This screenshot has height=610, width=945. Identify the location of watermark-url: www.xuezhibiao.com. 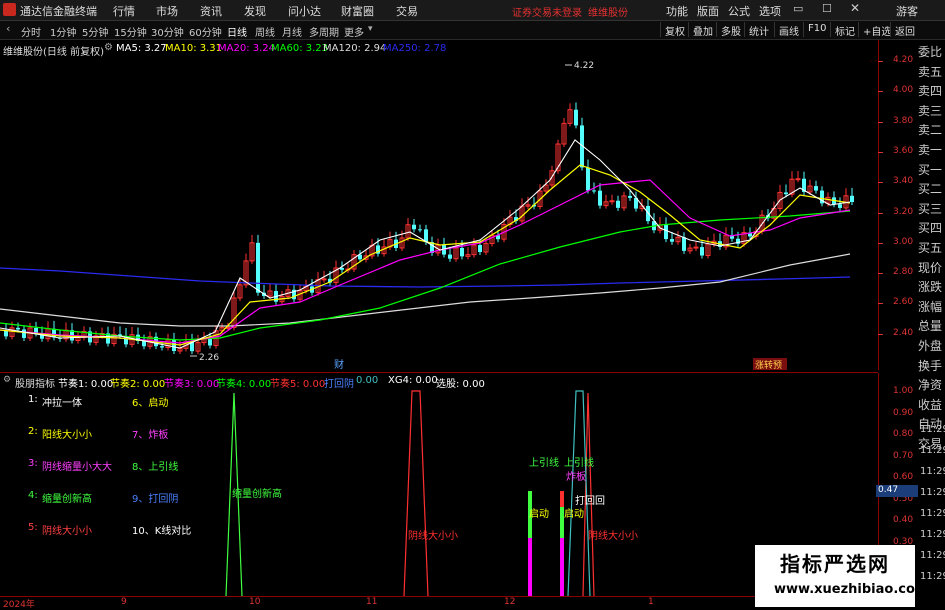
(851, 589).